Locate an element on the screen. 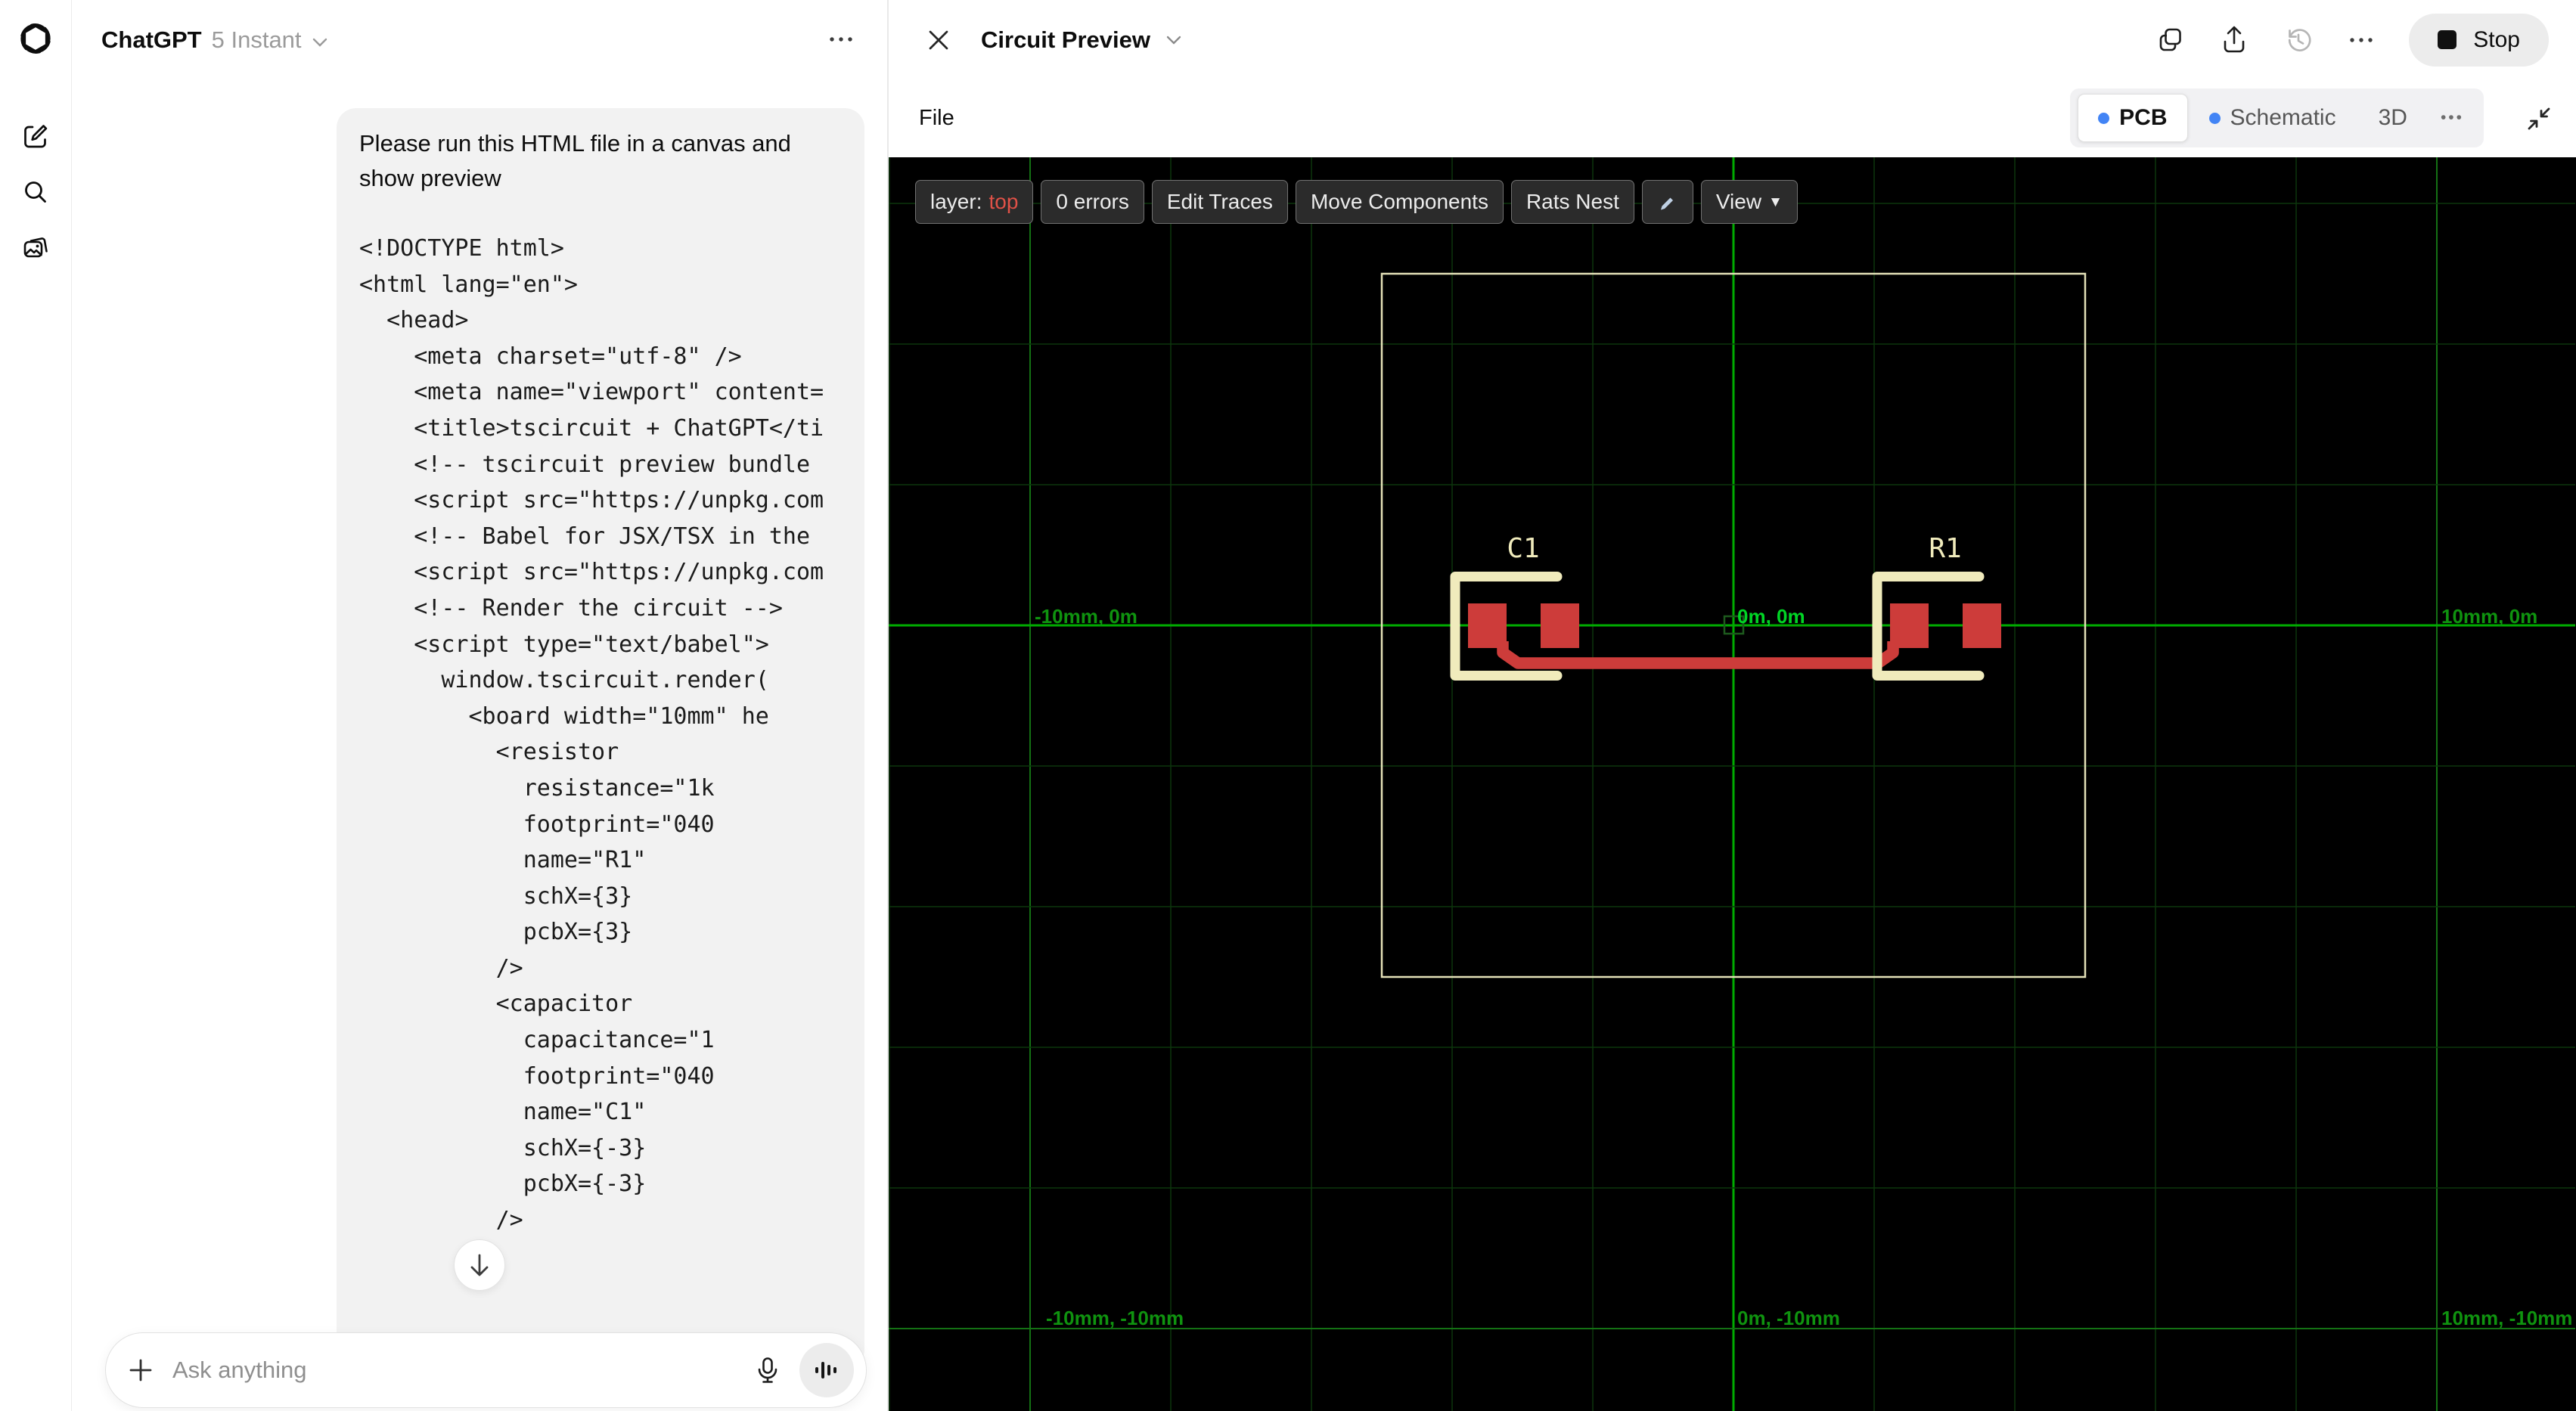 This screenshot has width=2576, height=1411. conversation-menu-button is located at coordinates (841, 40).